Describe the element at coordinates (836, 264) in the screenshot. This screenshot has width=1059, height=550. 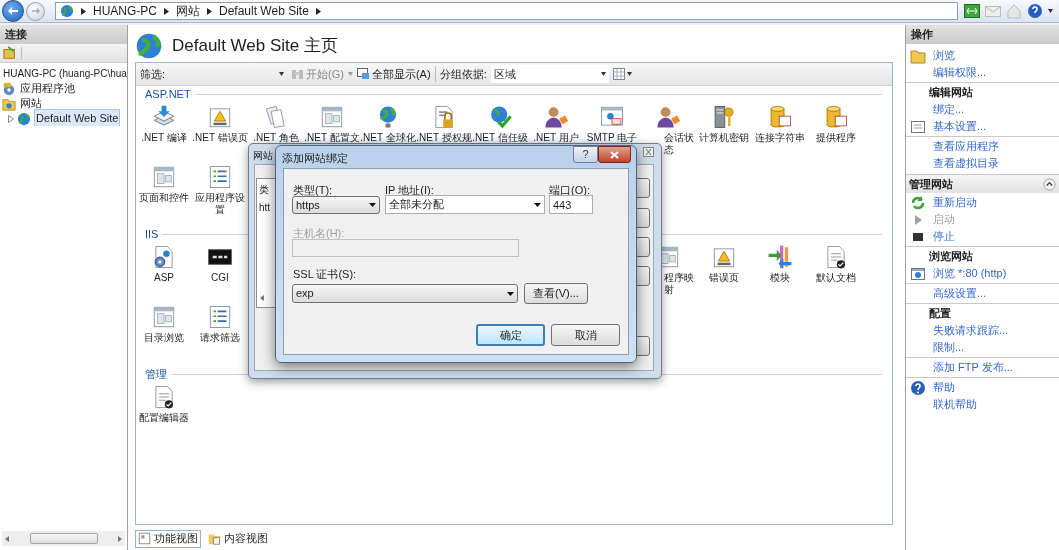
I see `feature-item: 默认文档` at that location.